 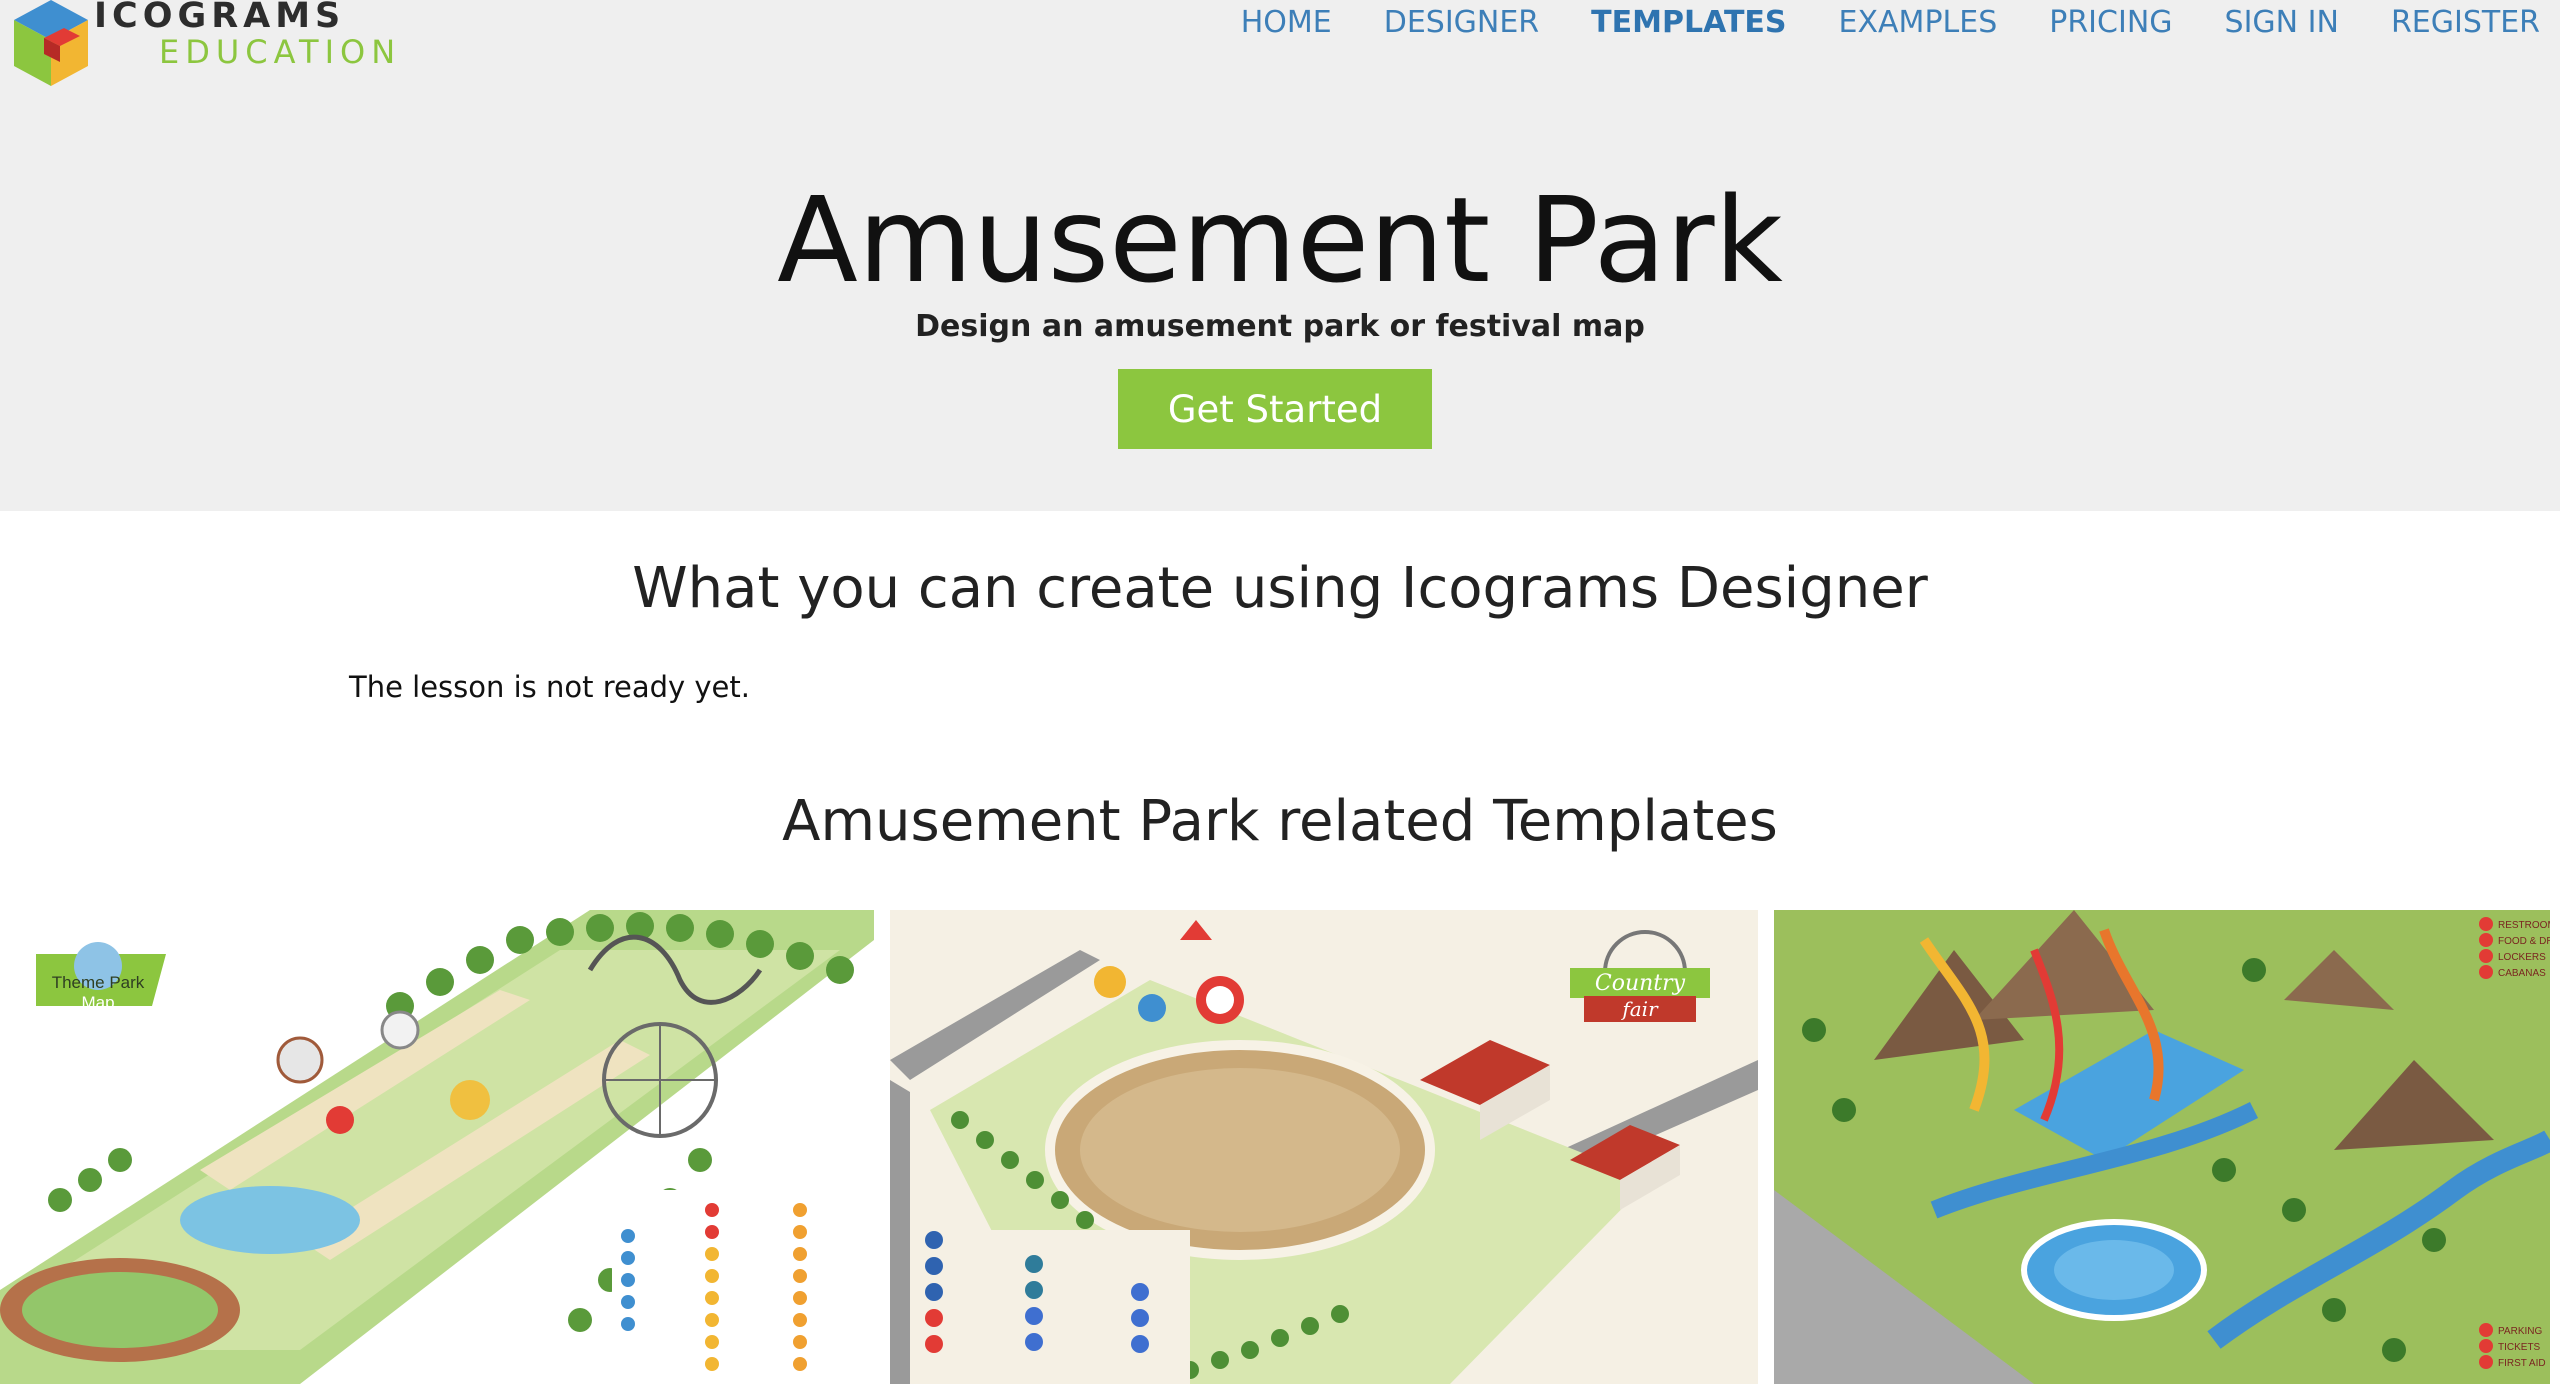 What do you see at coordinates (2522, 1363) in the screenshot?
I see `water-park-legend-first-aid: FIRST AID` at bounding box center [2522, 1363].